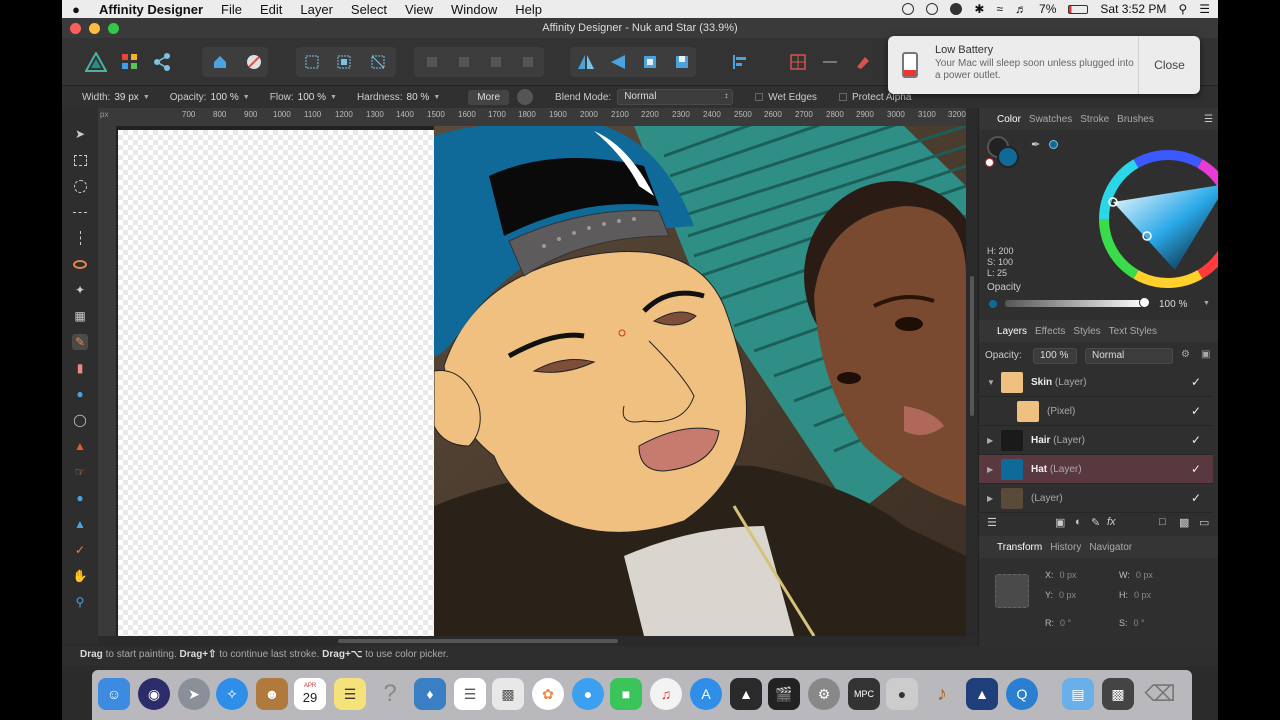 This screenshot has width=1280, height=720. I want to click on anchor-selector, so click(1012, 591).